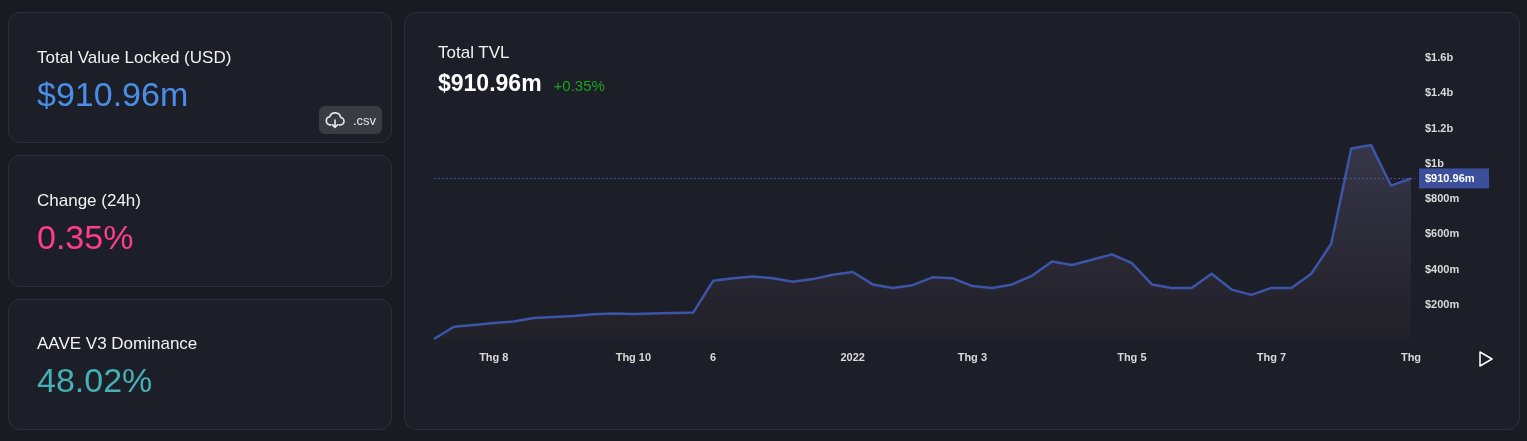 This screenshot has width=1527, height=441. Describe the element at coordinates (1439, 127) in the screenshot. I see `y-axis-label: $1.2b` at that location.